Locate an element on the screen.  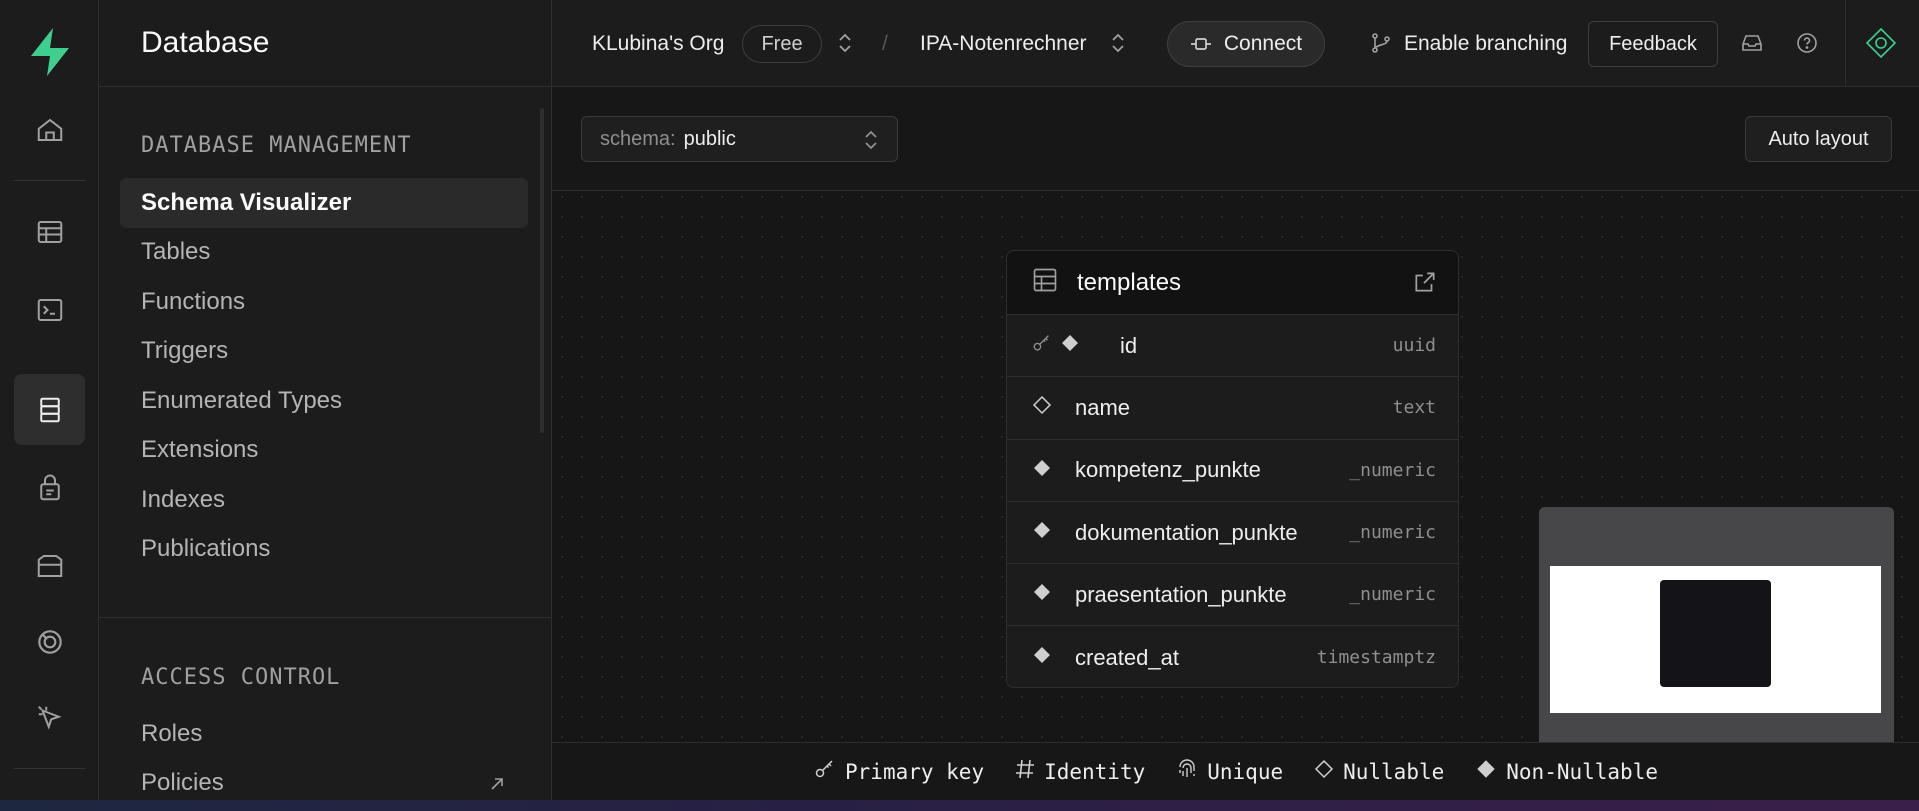
fingerprint-icon is located at coordinates (1187, 771).